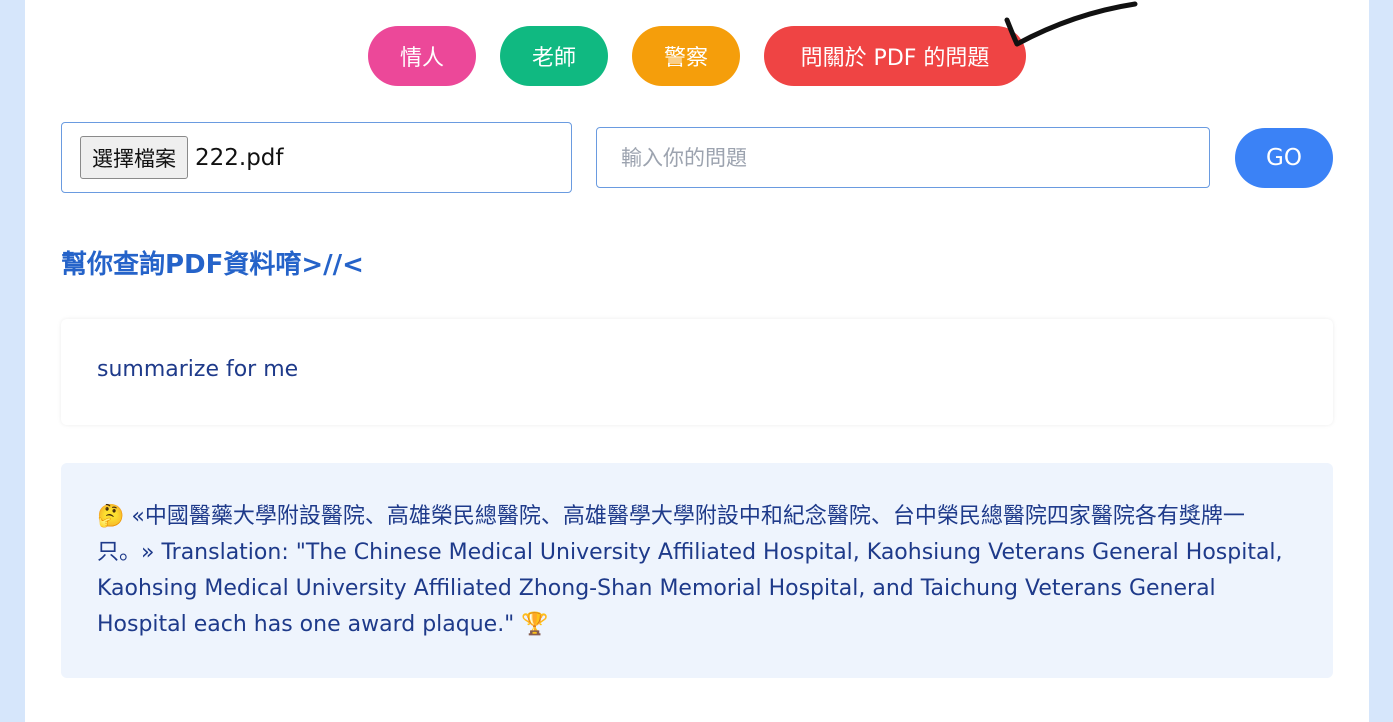  What do you see at coordinates (316, 157) in the screenshot?
I see `file-input: 選擇檔案 222.pdf` at bounding box center [316, 157].